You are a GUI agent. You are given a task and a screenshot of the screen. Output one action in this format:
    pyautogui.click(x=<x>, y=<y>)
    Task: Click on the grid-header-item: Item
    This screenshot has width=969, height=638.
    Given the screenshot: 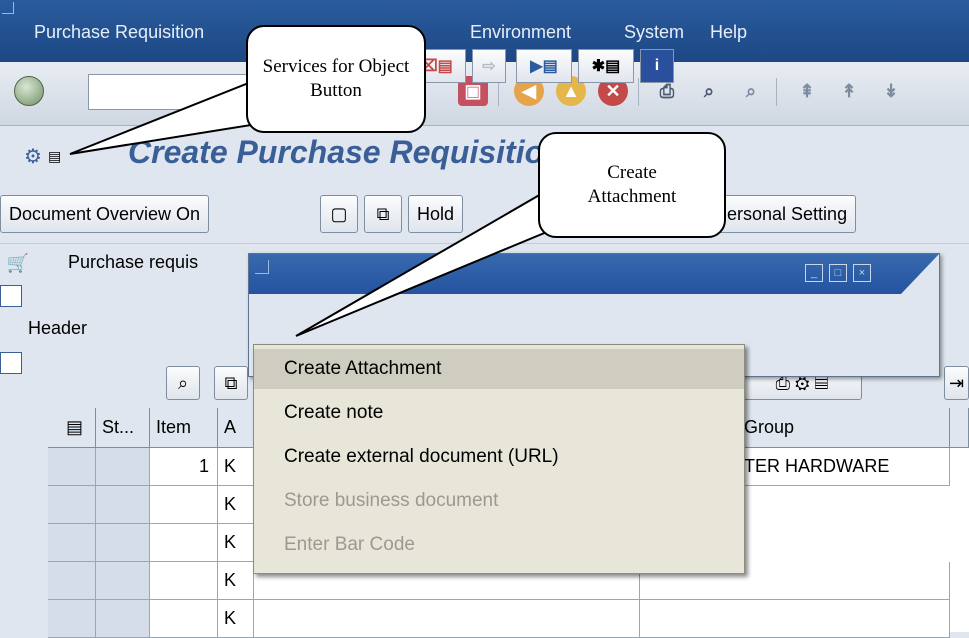 What is the action you would take?
    pyautogui.click(x=184, y=428)
    